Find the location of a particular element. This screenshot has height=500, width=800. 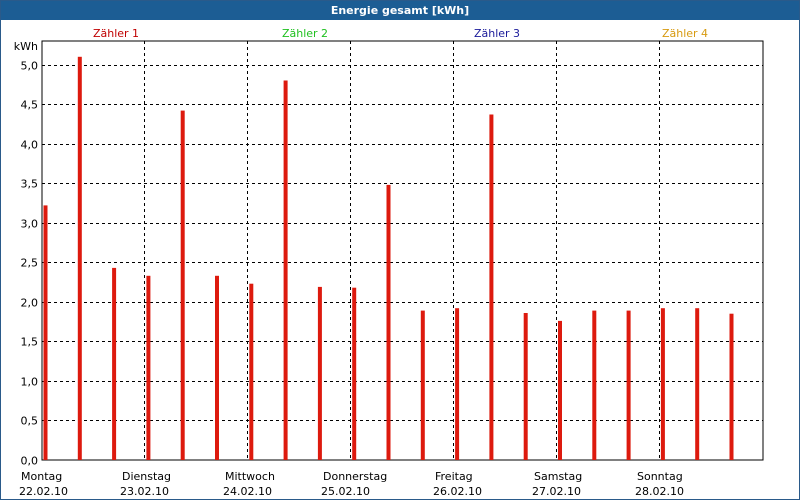

legend-entry: Zähler 4 is located at coordinates (685, 33).